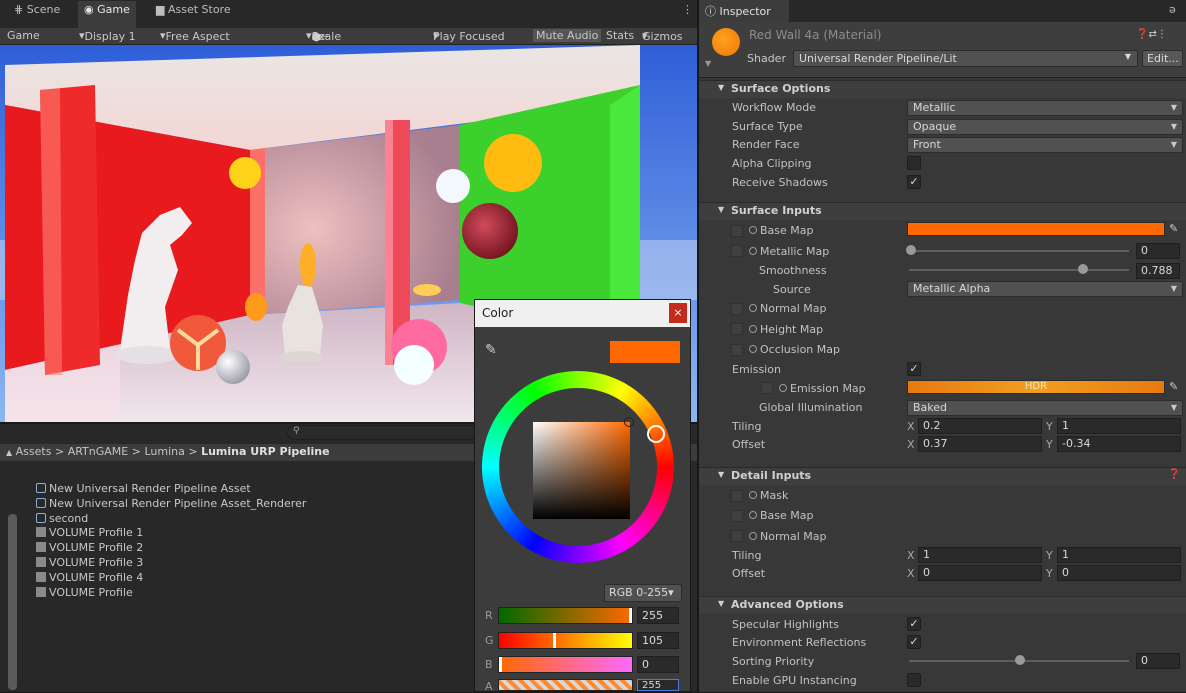 This screenshot has width=1186, height=693. I want to click on saturation-value-square, so click(583, 468).